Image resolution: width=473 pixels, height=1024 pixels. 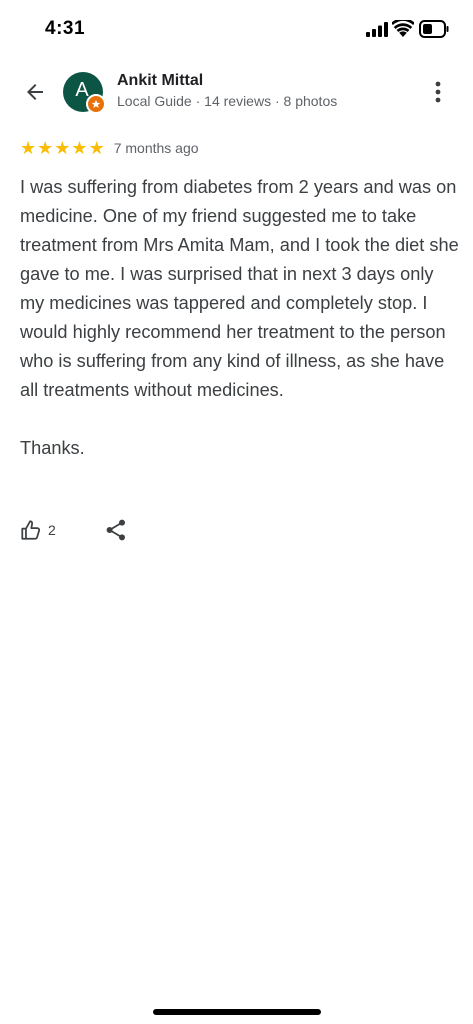 I want to click on local-guide-badge-icon, so click(x=96, y=104).